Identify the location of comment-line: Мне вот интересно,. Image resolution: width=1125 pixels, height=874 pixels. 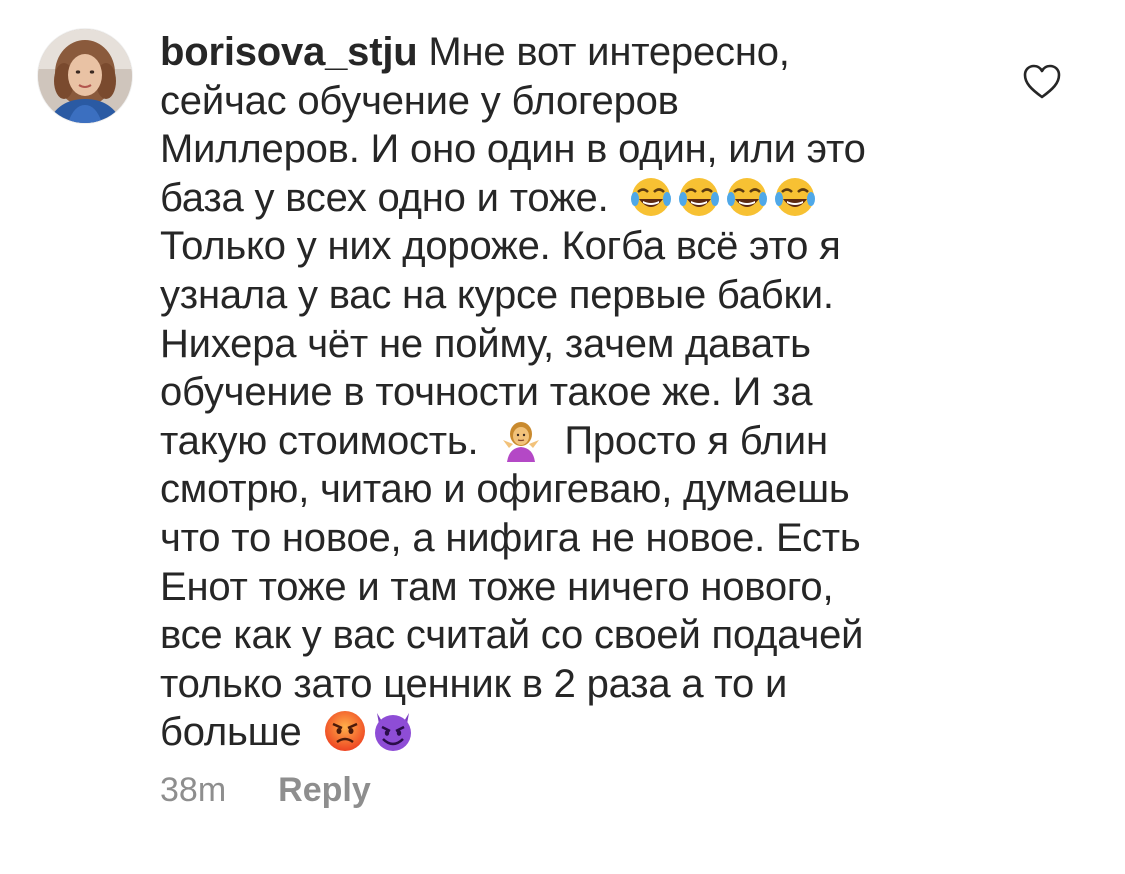
(609, 52).